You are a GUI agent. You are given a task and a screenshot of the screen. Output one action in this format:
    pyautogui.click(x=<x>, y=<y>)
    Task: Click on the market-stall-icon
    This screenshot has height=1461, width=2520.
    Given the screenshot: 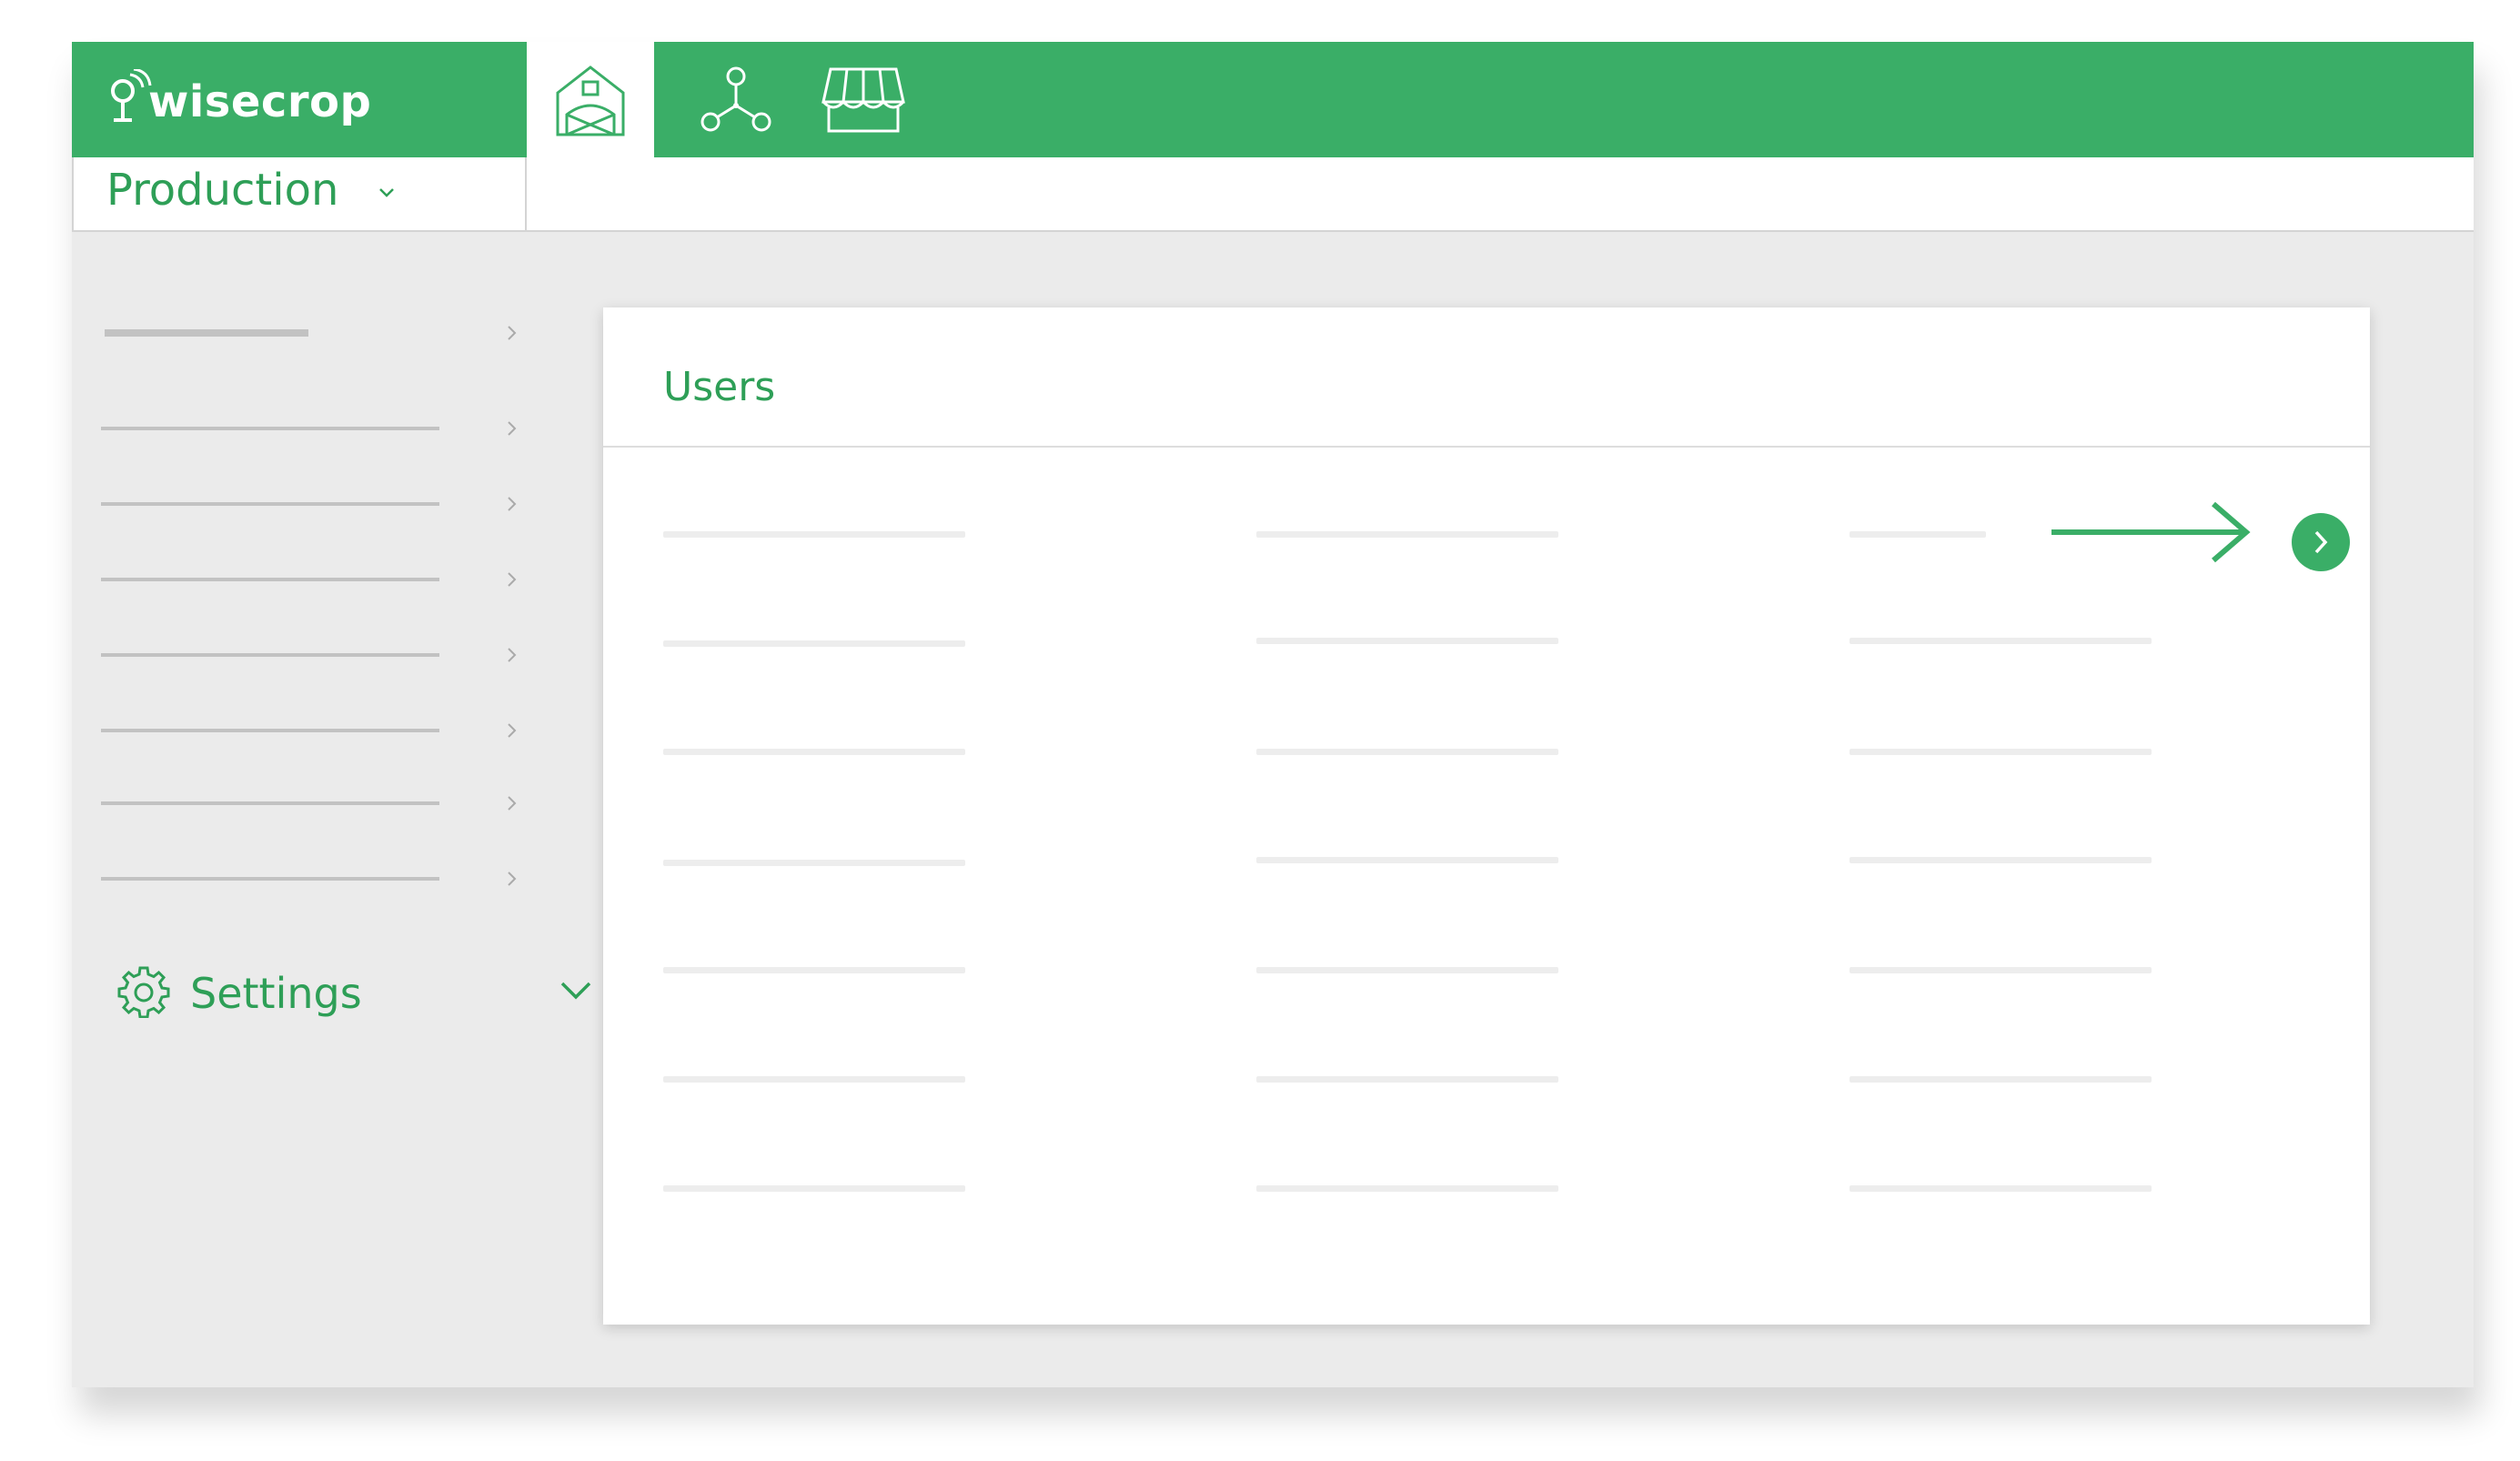 What is the action you would take?
    pyautogui.click(x=864, y=99)
    